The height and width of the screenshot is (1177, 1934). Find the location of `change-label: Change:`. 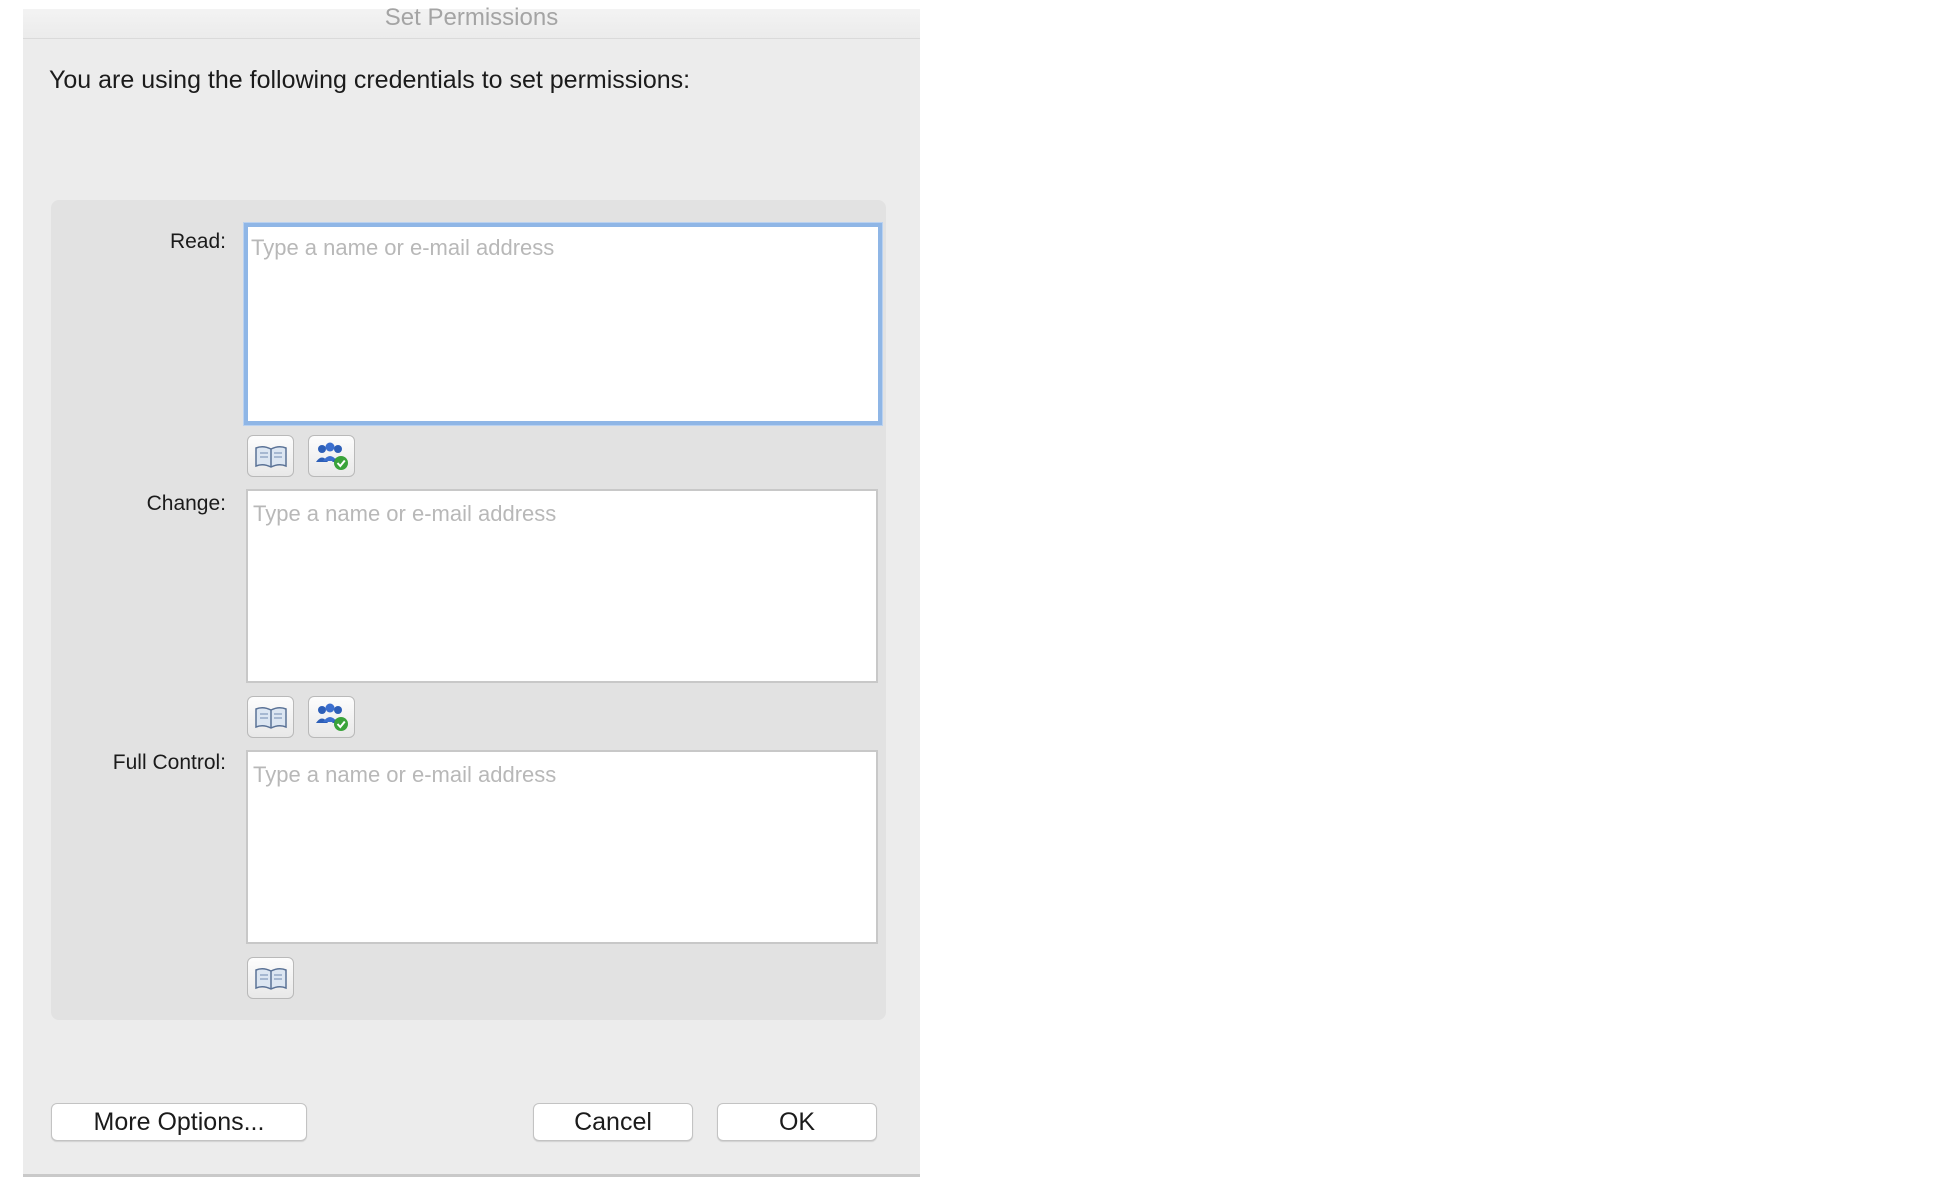

change-label: Change: is located at coordinates (186, 503).